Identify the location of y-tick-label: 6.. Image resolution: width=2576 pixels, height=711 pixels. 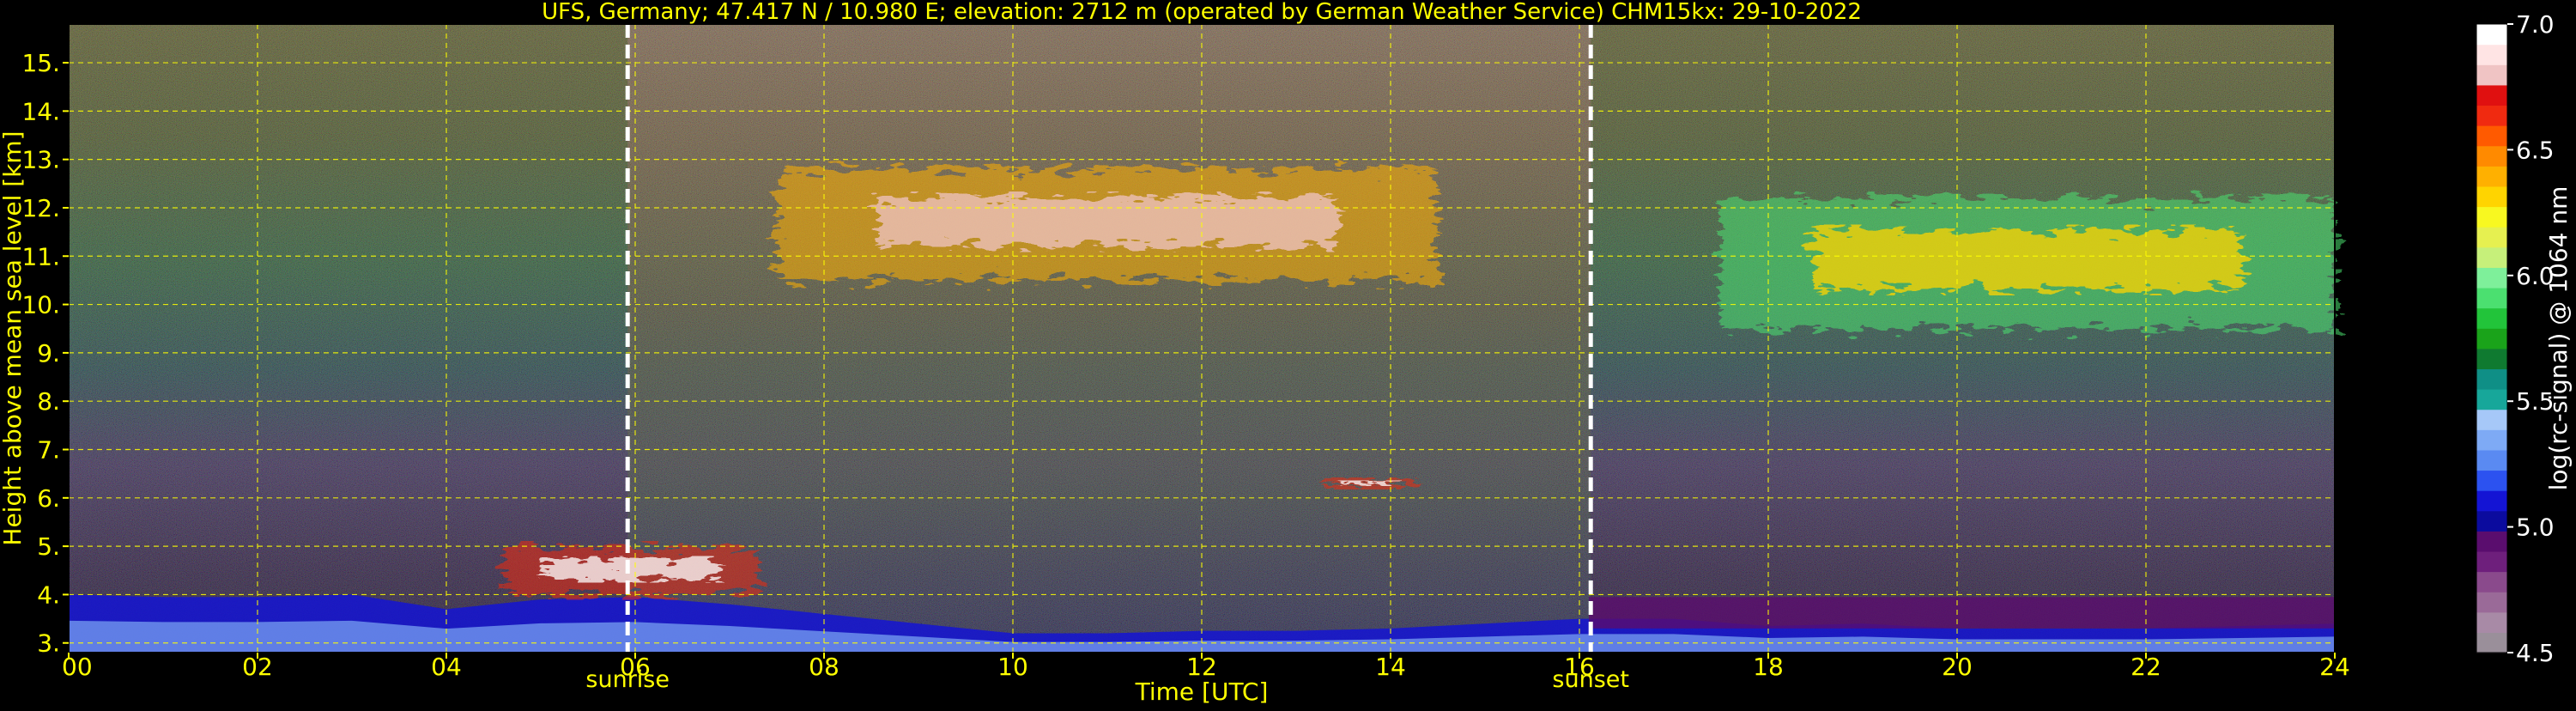
(48, 498).